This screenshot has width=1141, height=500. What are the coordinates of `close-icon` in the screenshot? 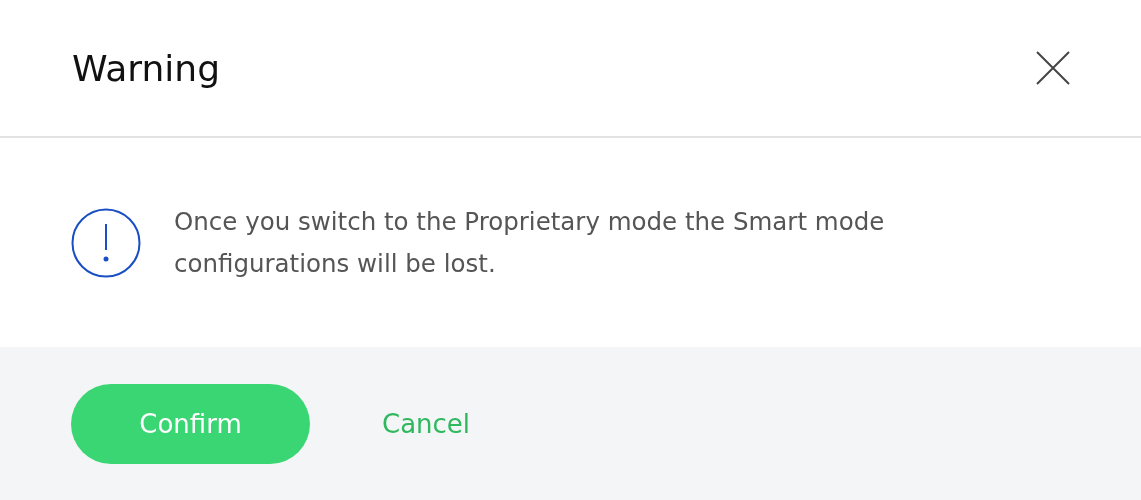 It's located at (1053, 68).